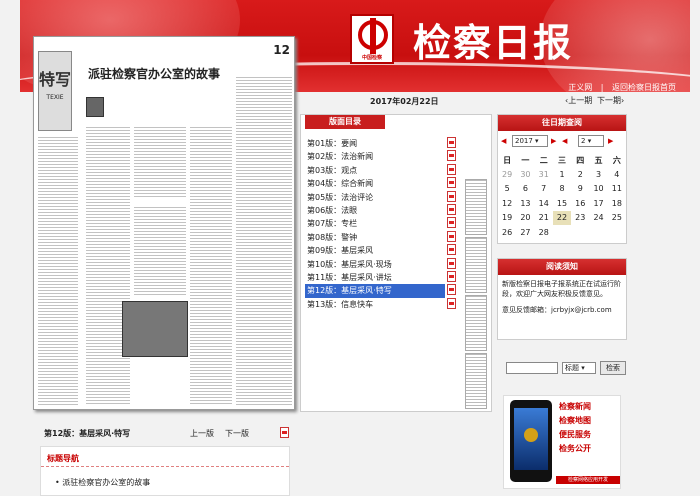  Describe the element at coordinates (375, 156) in the screenshot. I see `edition-item: 第02版：法治新闻` at that location.